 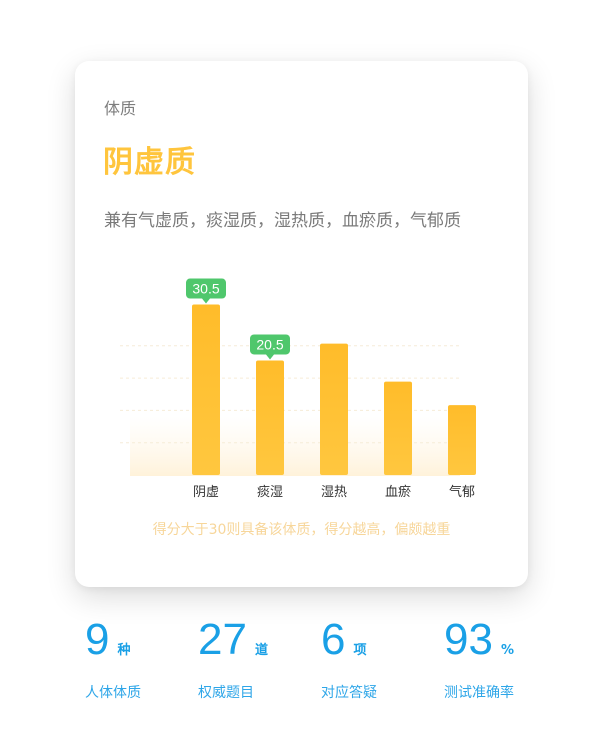 I want to click on stat-caption: 测试准确率, so click(x=479, y=693).